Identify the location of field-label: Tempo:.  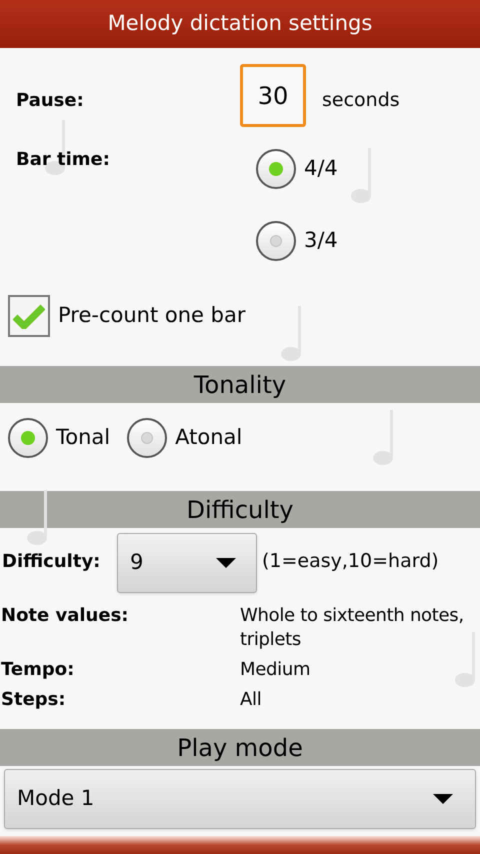
(38, 670).